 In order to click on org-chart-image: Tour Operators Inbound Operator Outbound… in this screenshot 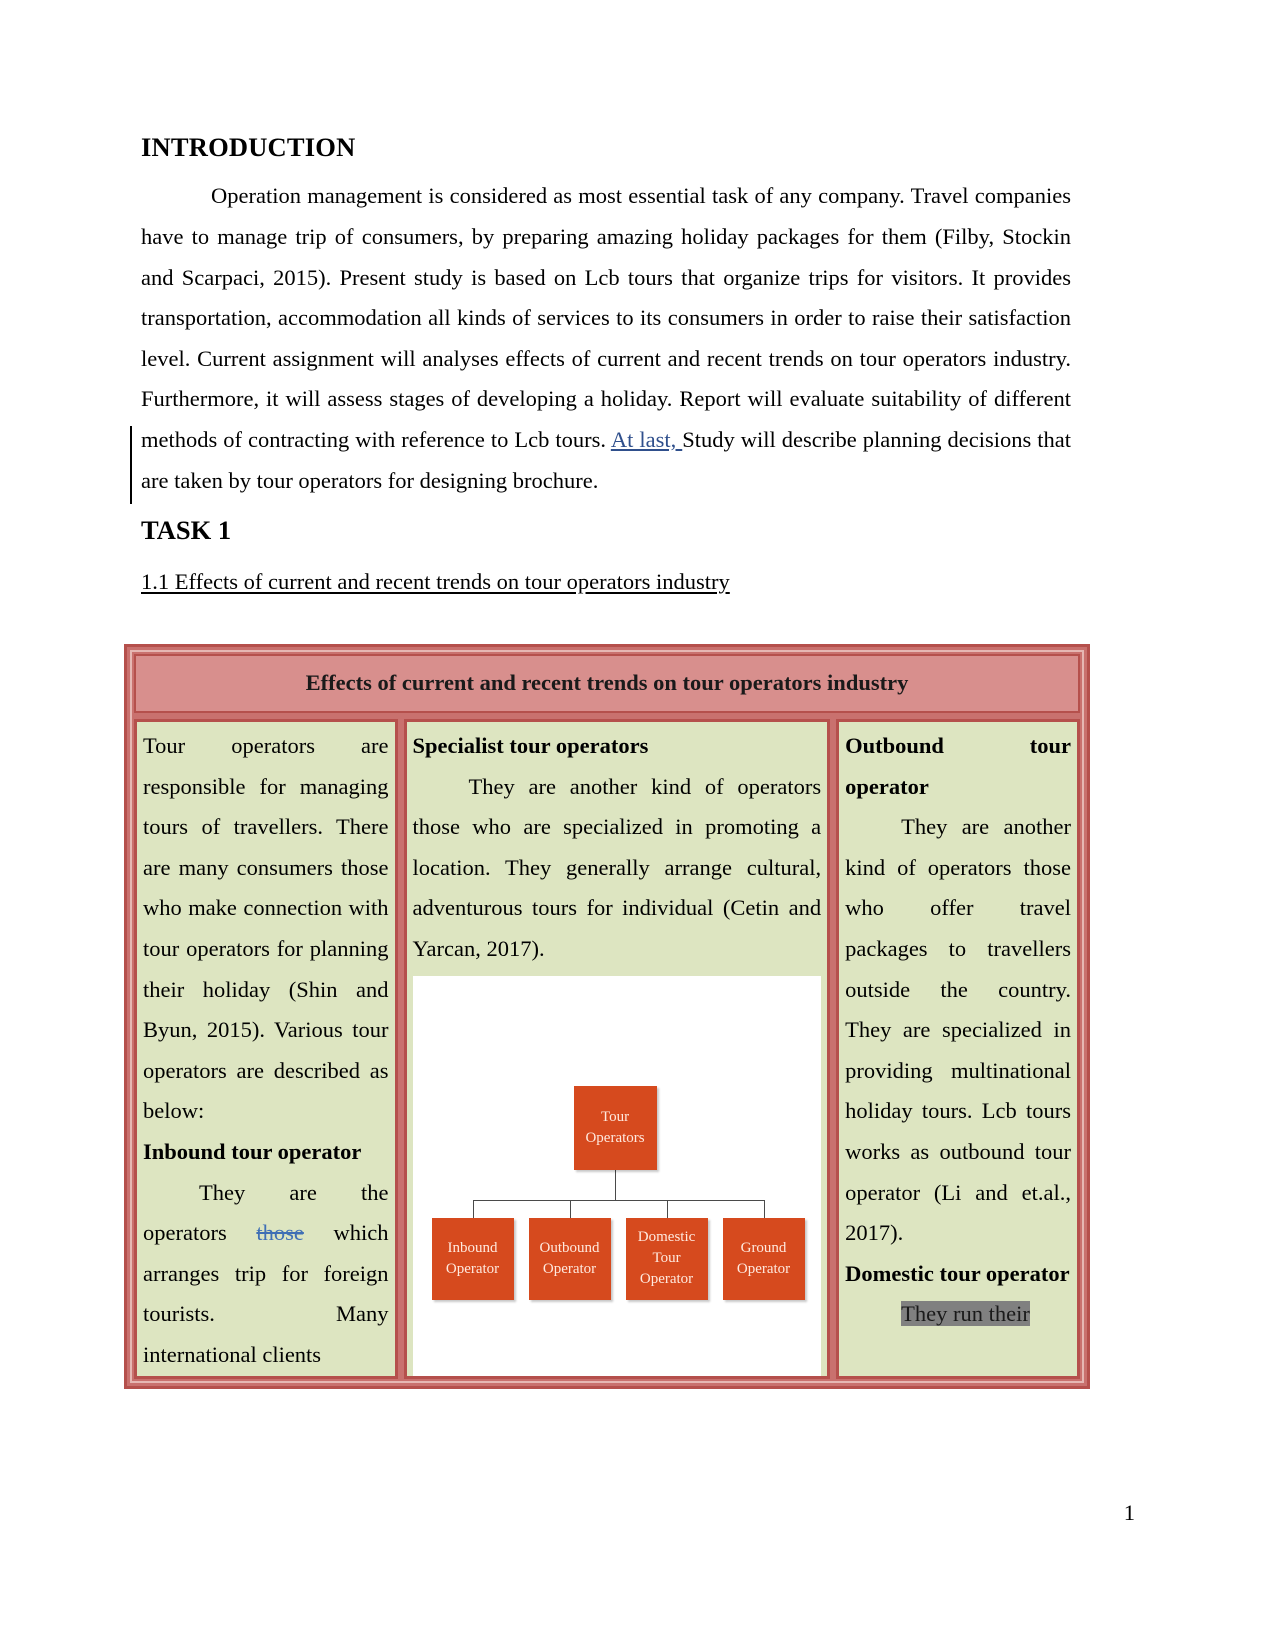, I will do `click(617, 1175)`.